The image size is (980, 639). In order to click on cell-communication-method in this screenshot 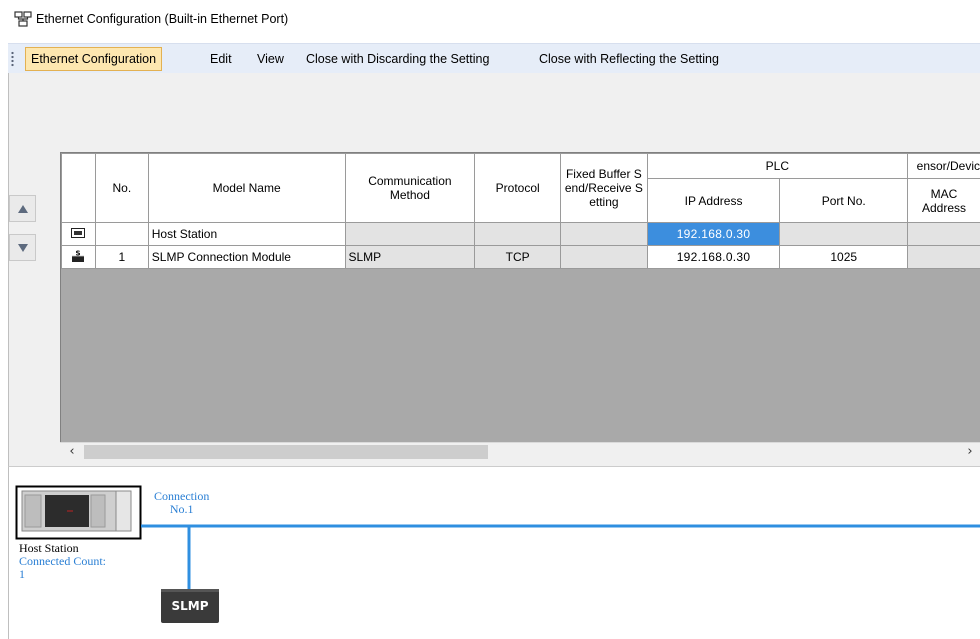, I will do `click(410, 234)`.